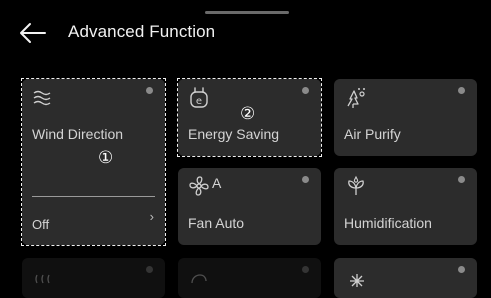  I want to click on humidifier-icon, so click(356, 185).